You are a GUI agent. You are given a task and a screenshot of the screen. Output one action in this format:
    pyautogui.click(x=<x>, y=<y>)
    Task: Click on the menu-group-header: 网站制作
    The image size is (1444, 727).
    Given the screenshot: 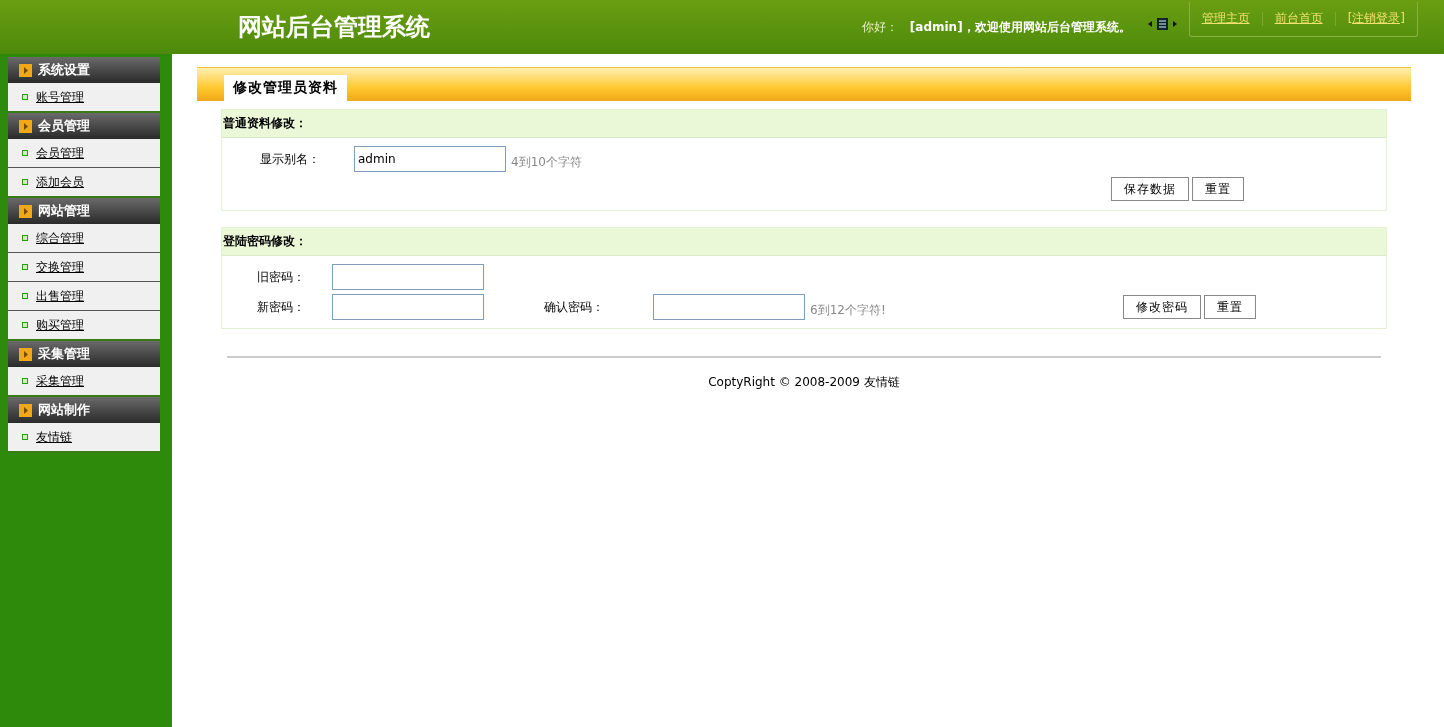 What is the action you would take?
    pyautogui.click(x=84, y=410)
    